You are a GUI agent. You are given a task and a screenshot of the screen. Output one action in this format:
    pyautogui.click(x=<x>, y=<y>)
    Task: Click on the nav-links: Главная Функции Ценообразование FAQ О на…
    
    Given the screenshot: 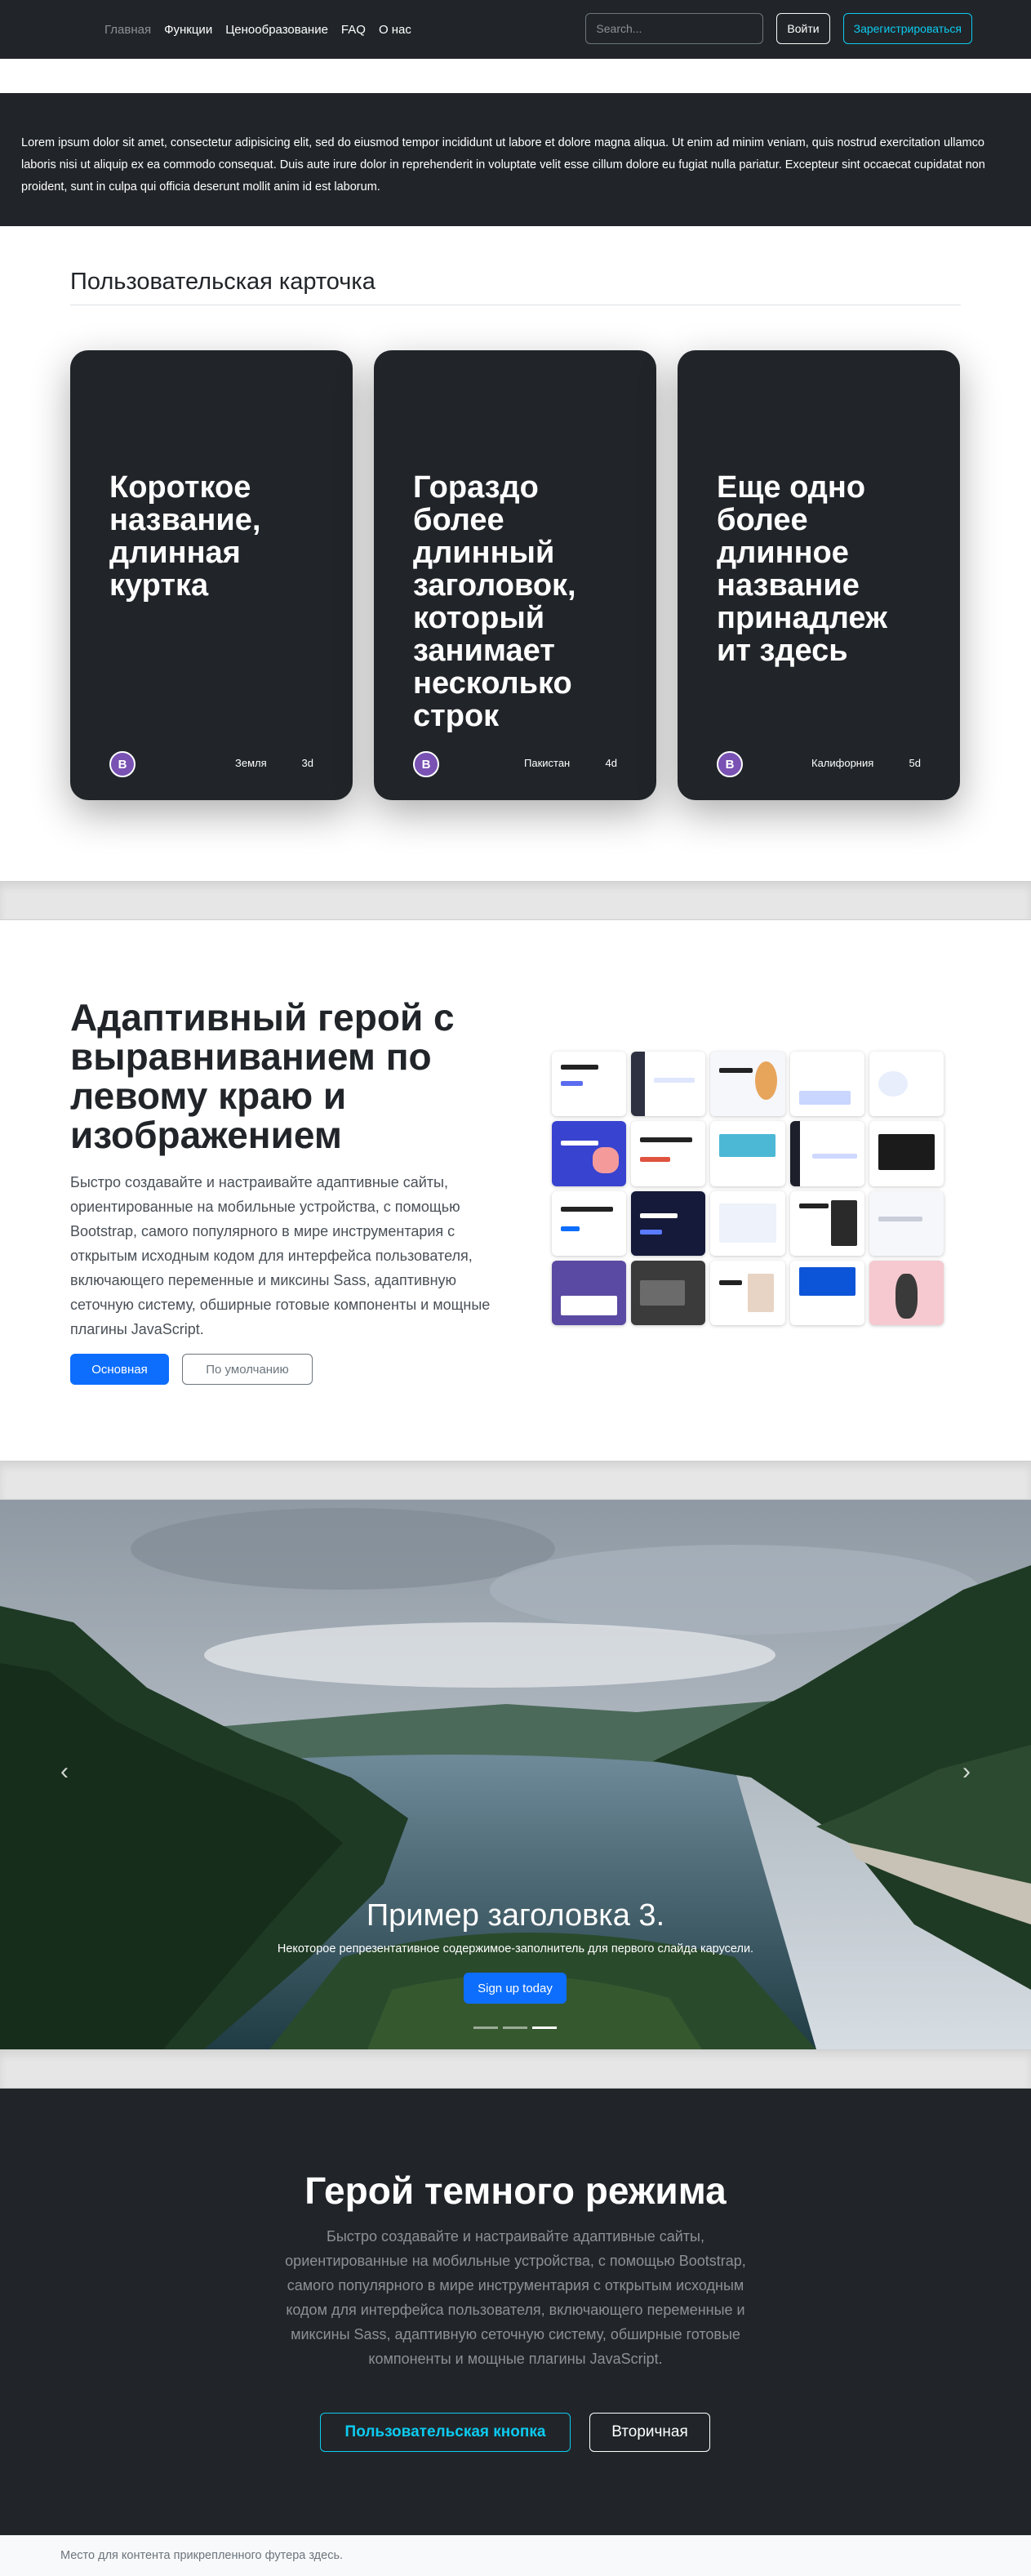 What is the action you would take?
    pyautogui.click(x=257, y=30)
    